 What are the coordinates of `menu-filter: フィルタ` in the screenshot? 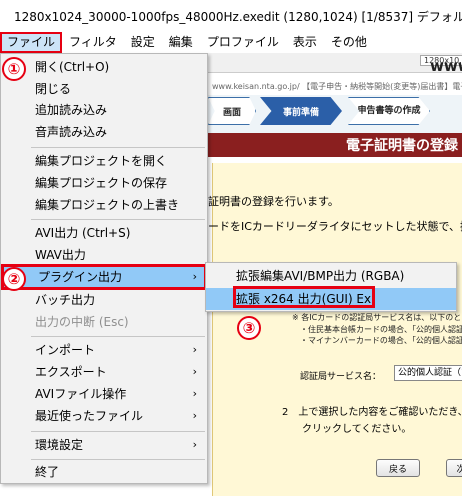 It's located at (93, 42).